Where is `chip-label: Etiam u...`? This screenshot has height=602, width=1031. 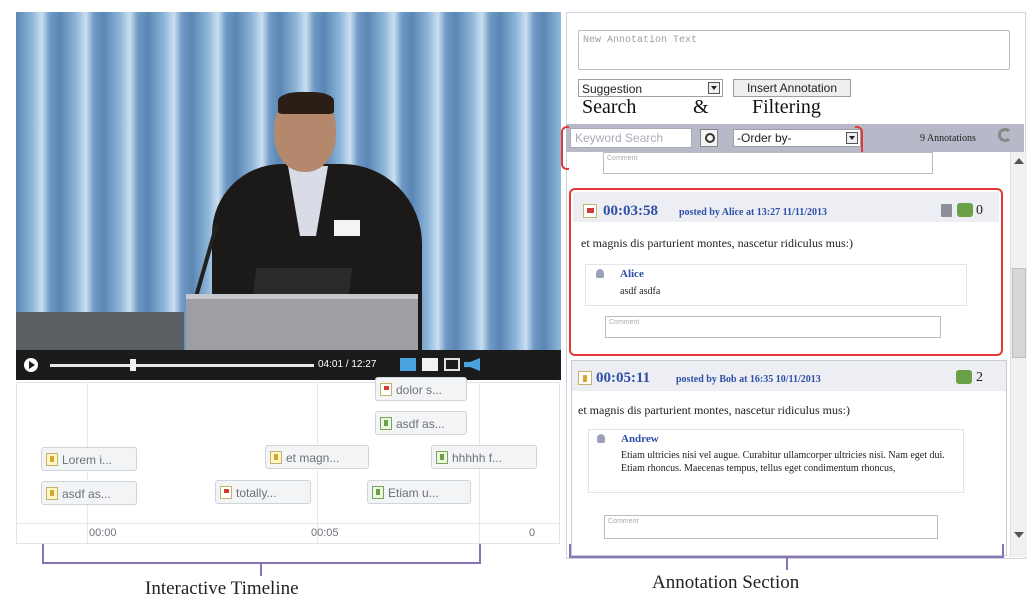
chip-label: Etiam u... is located at coordinates (413, 493).